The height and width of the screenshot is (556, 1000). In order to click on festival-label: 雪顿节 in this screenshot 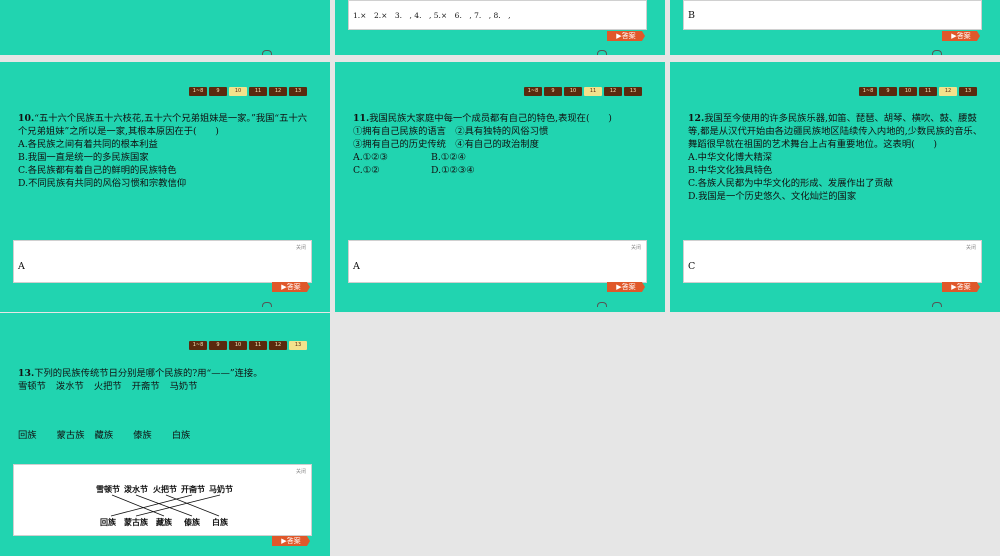, I will do `click(32, 386)`.